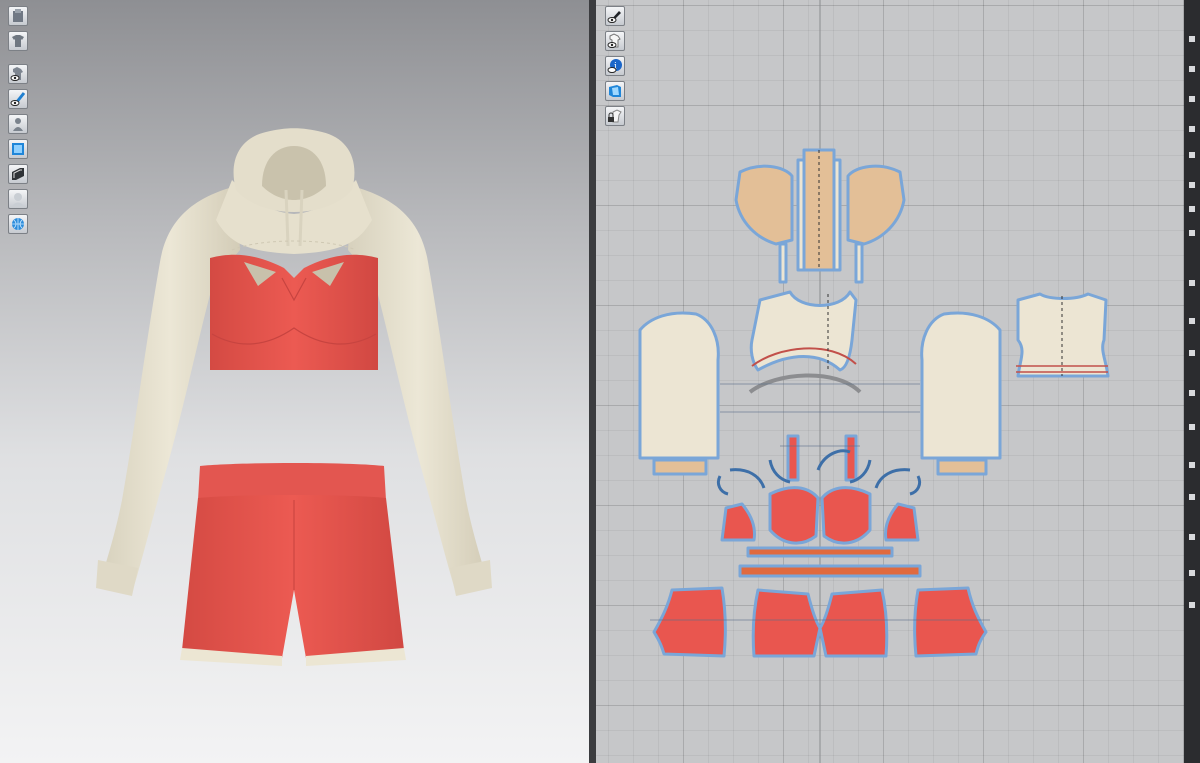 The width and height of the screenshot is (1200, 763). I want to click on pattern-piece-cup-left, so click(794, 515).